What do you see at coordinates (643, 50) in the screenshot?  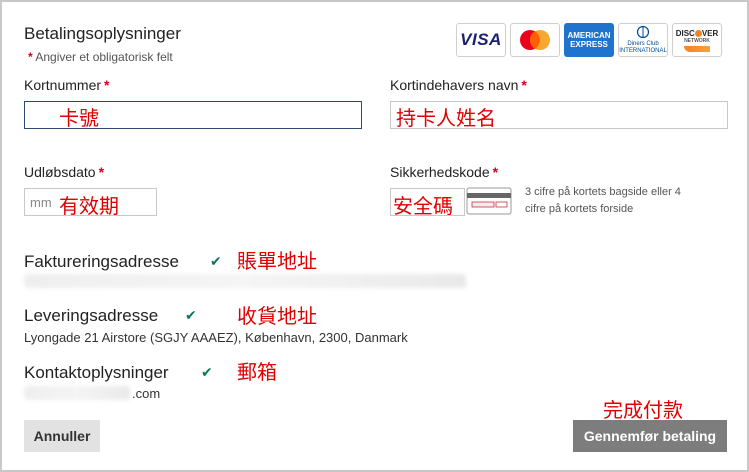 I see `diners-line2: INTERNATIONAL` at bounding box center [643, 50].